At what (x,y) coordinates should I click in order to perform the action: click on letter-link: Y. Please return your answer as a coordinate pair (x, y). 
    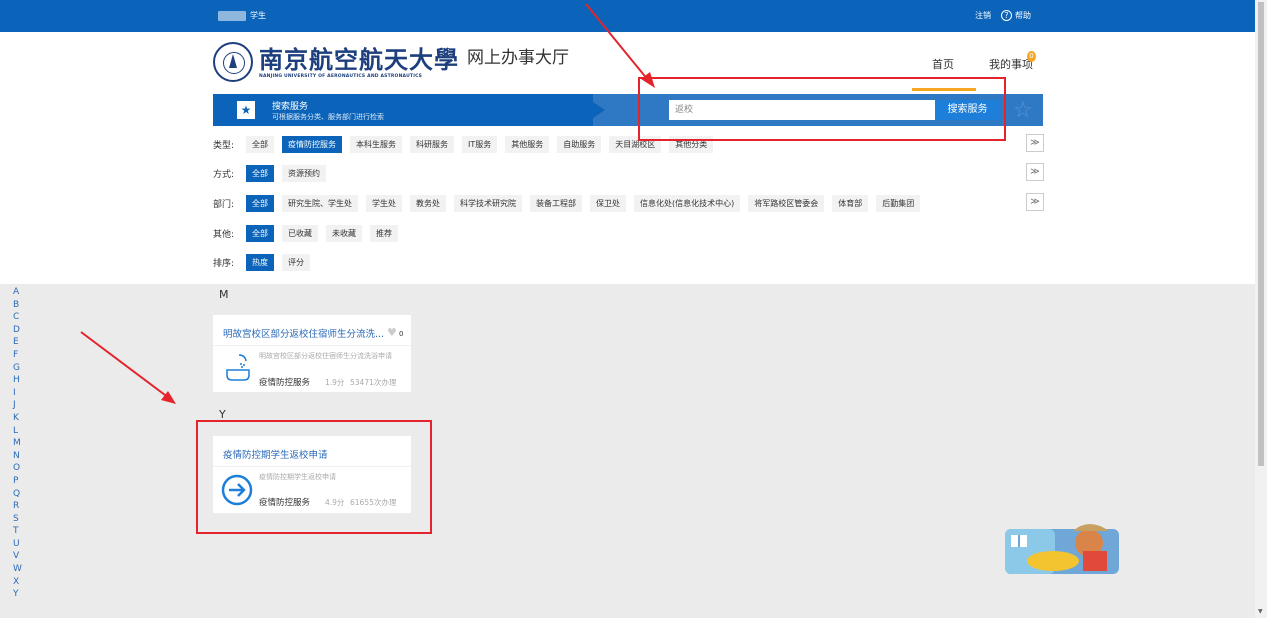
    Looking at the image, I should click on (19, 594).